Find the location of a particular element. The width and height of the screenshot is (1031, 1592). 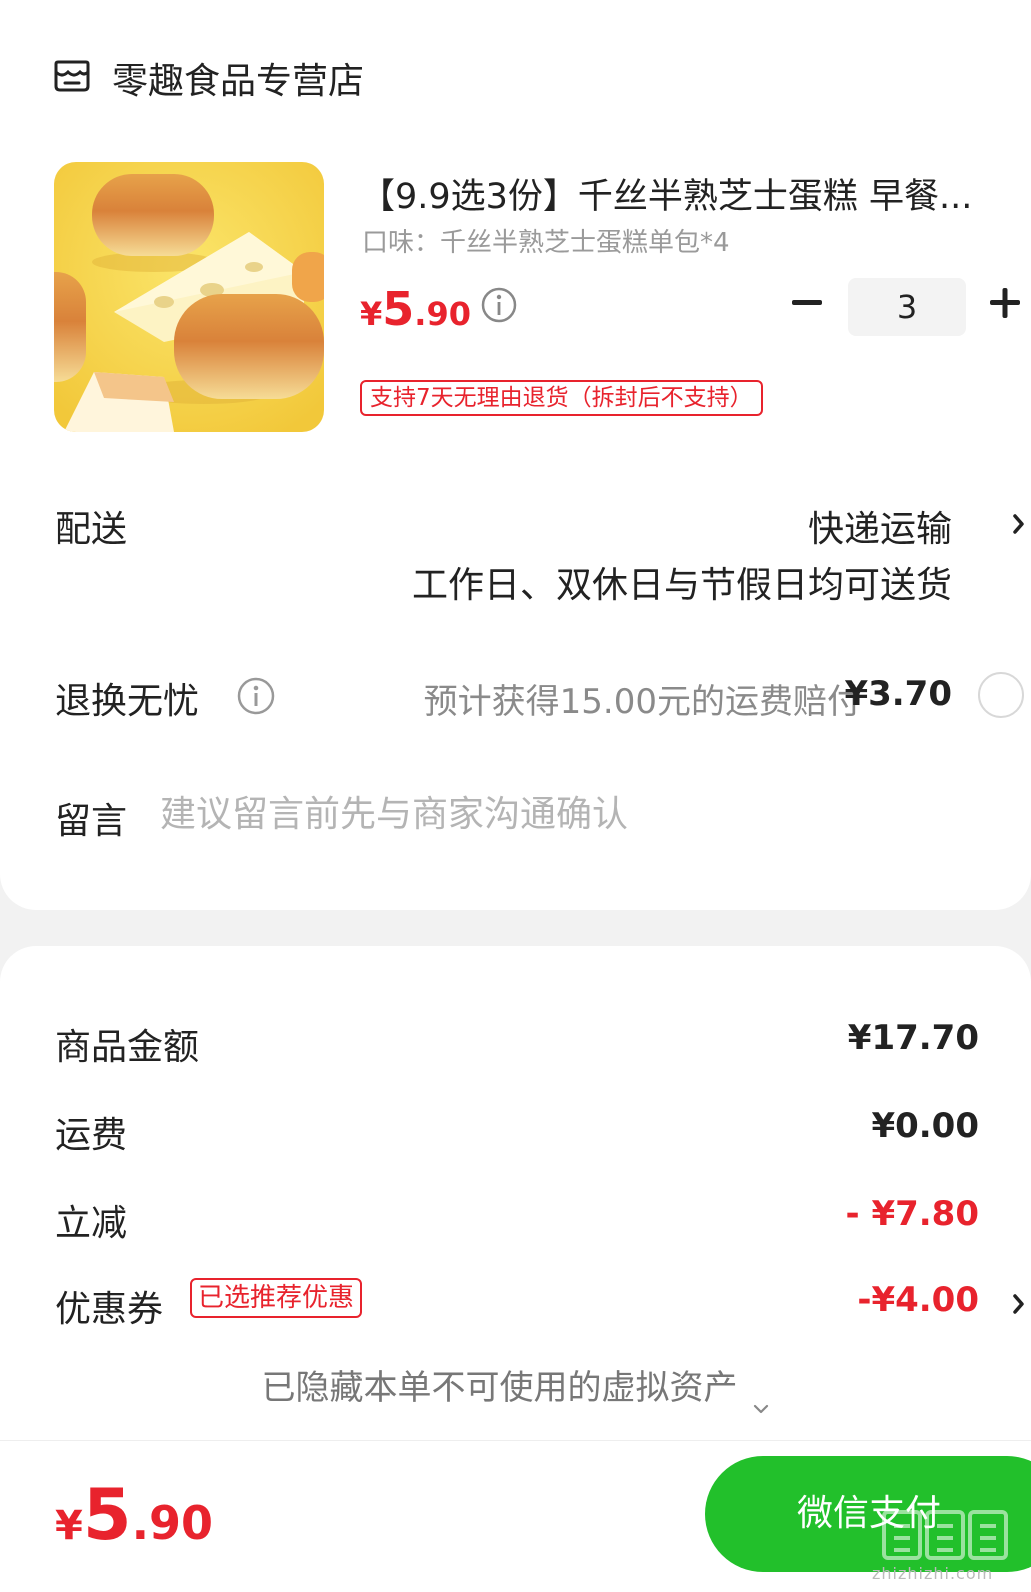

instant-discount-label: 立减 is located at coordinates (91, 1223).